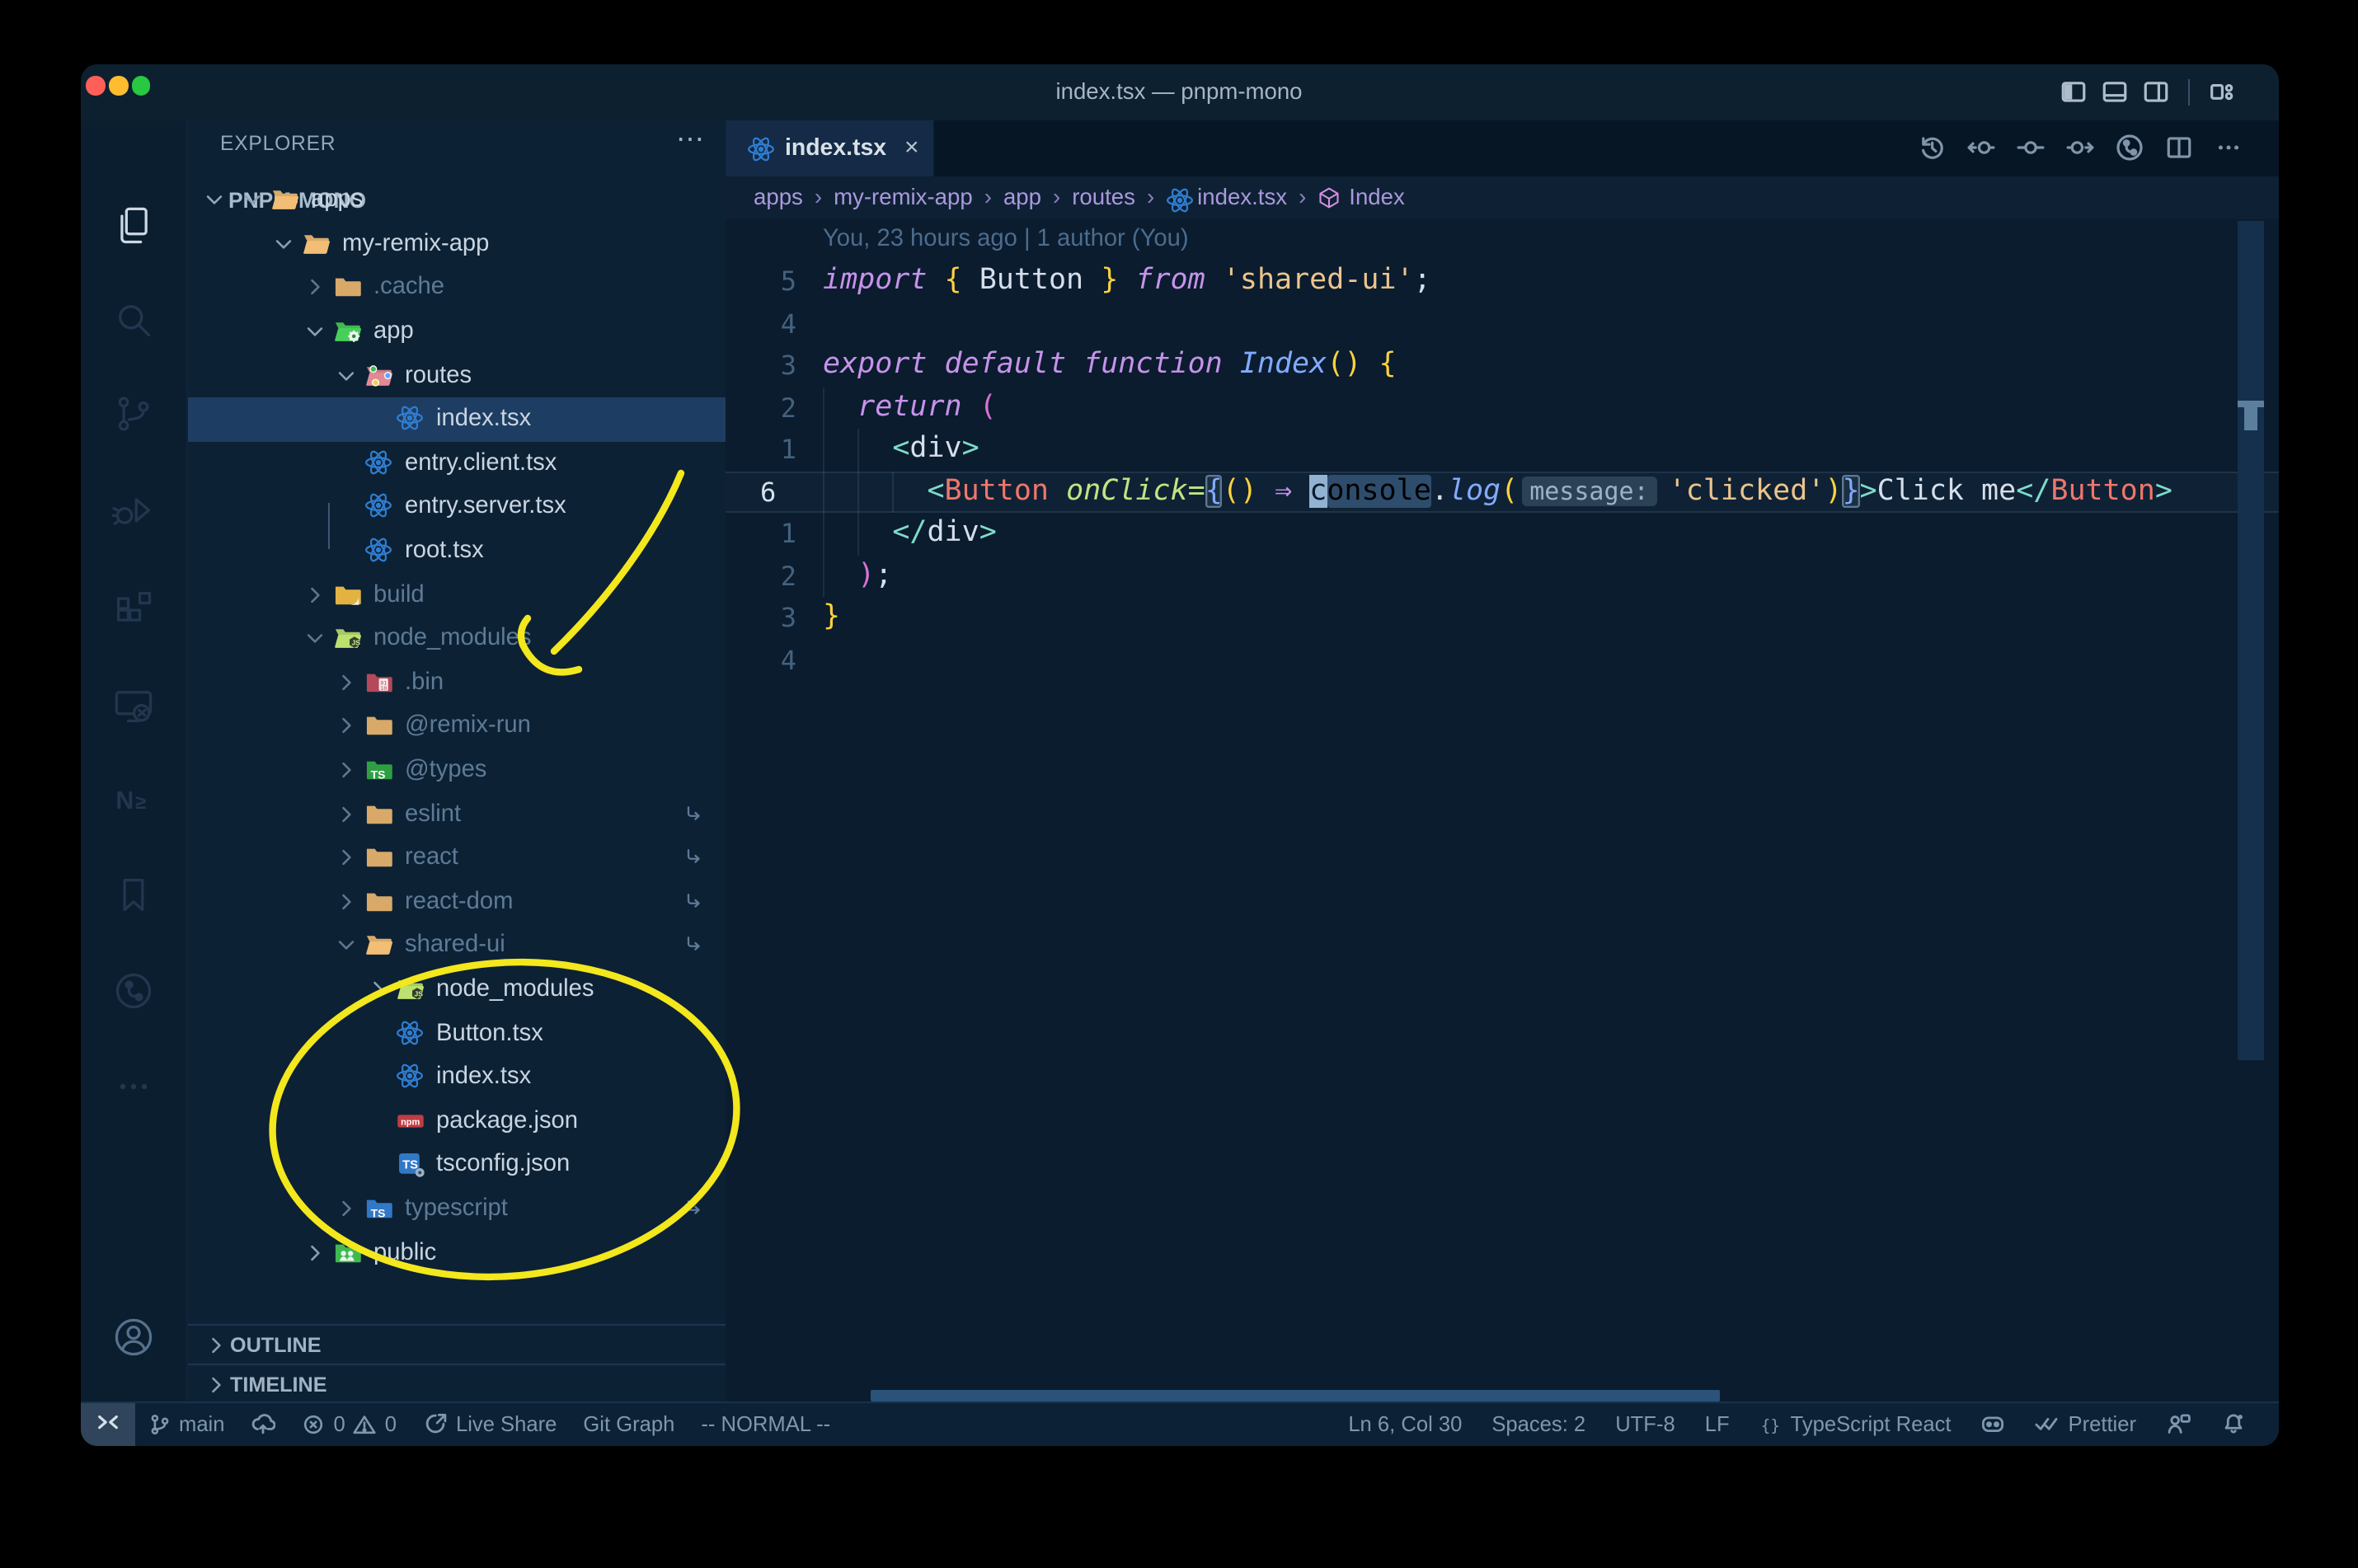  I want to click on vertical-scrollbar, so click(2251, 639).